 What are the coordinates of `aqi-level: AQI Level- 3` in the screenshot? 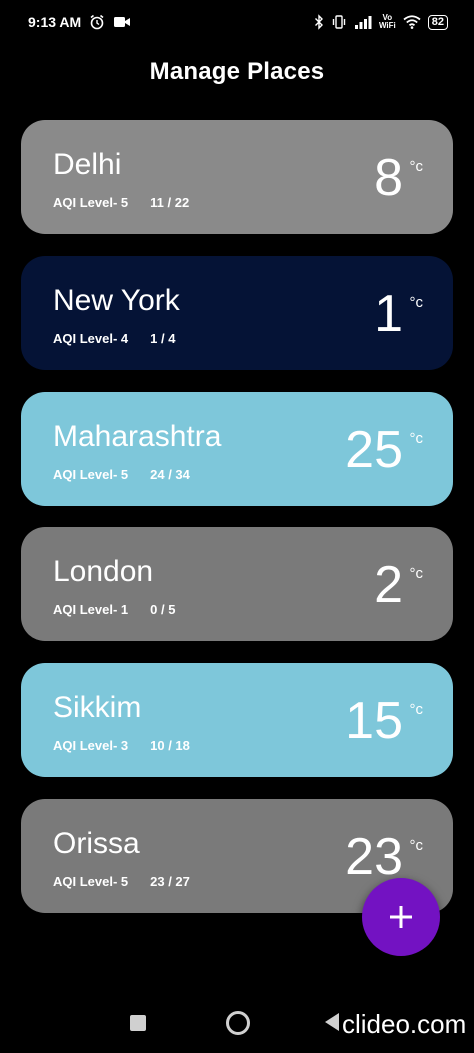 It's located at (91, 745).